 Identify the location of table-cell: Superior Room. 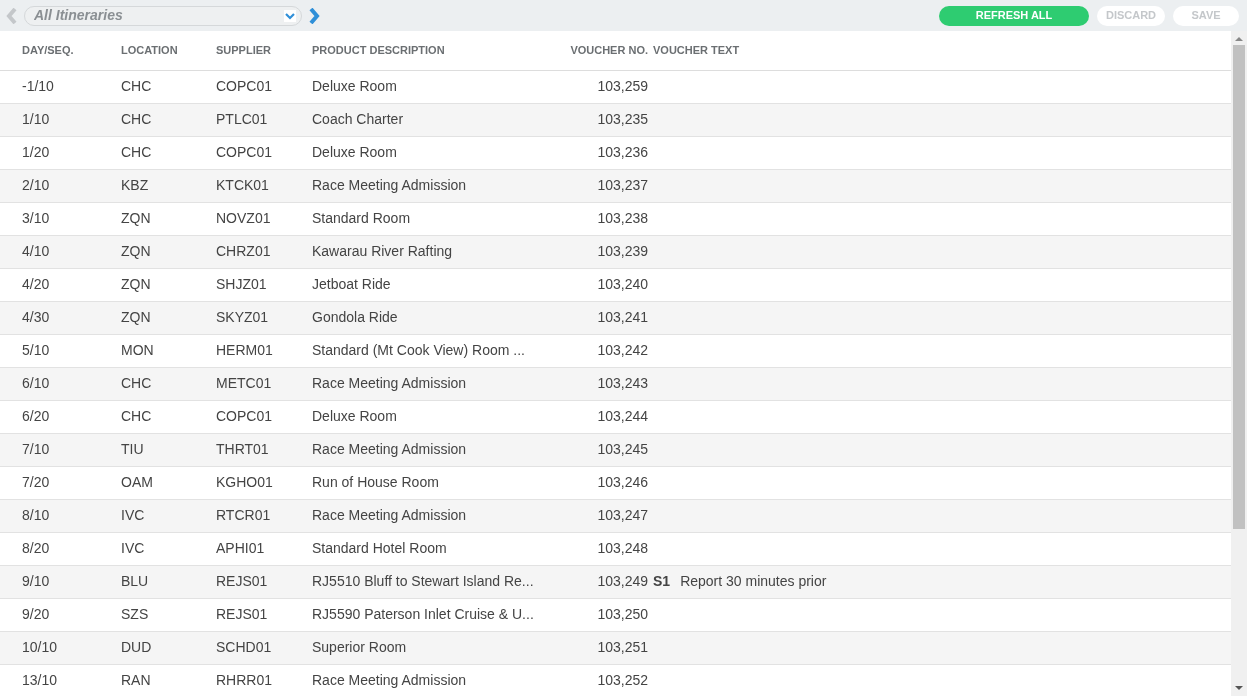
(438, 647).